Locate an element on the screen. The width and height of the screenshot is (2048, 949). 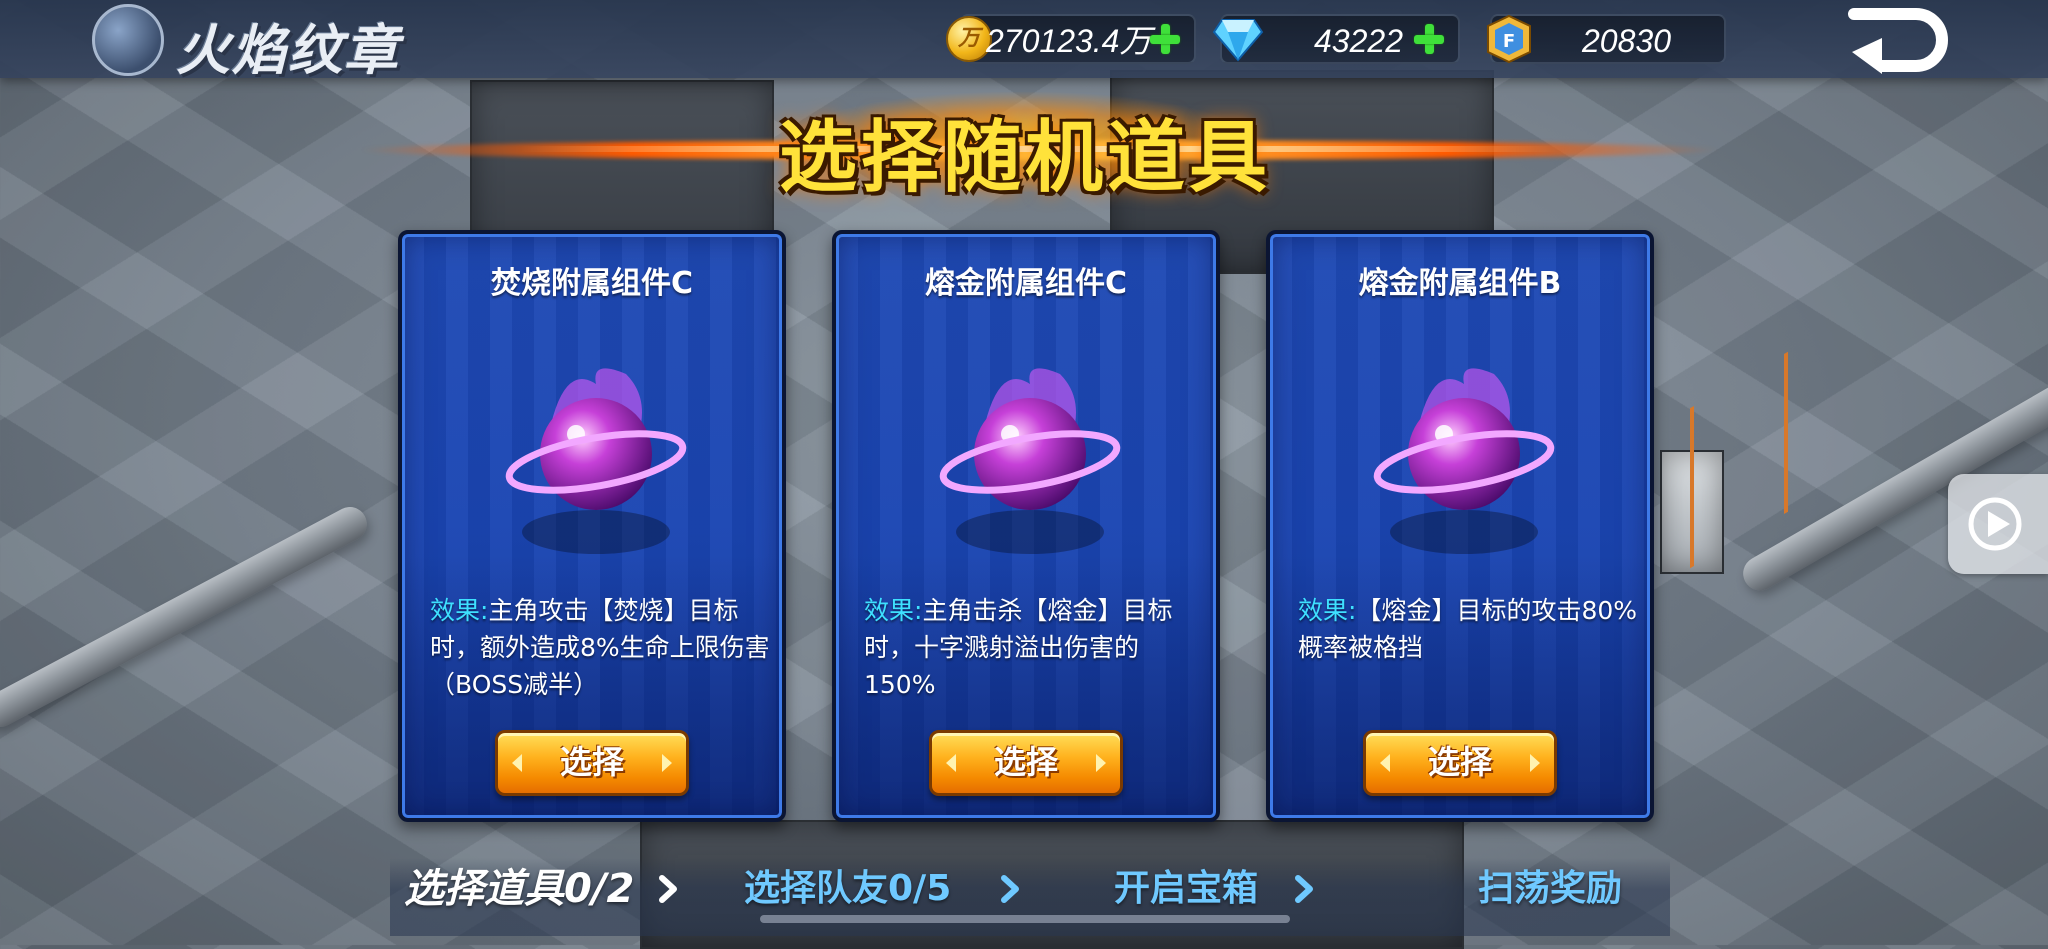
badge-value: 20830 is located at coordinates (1626, 41).